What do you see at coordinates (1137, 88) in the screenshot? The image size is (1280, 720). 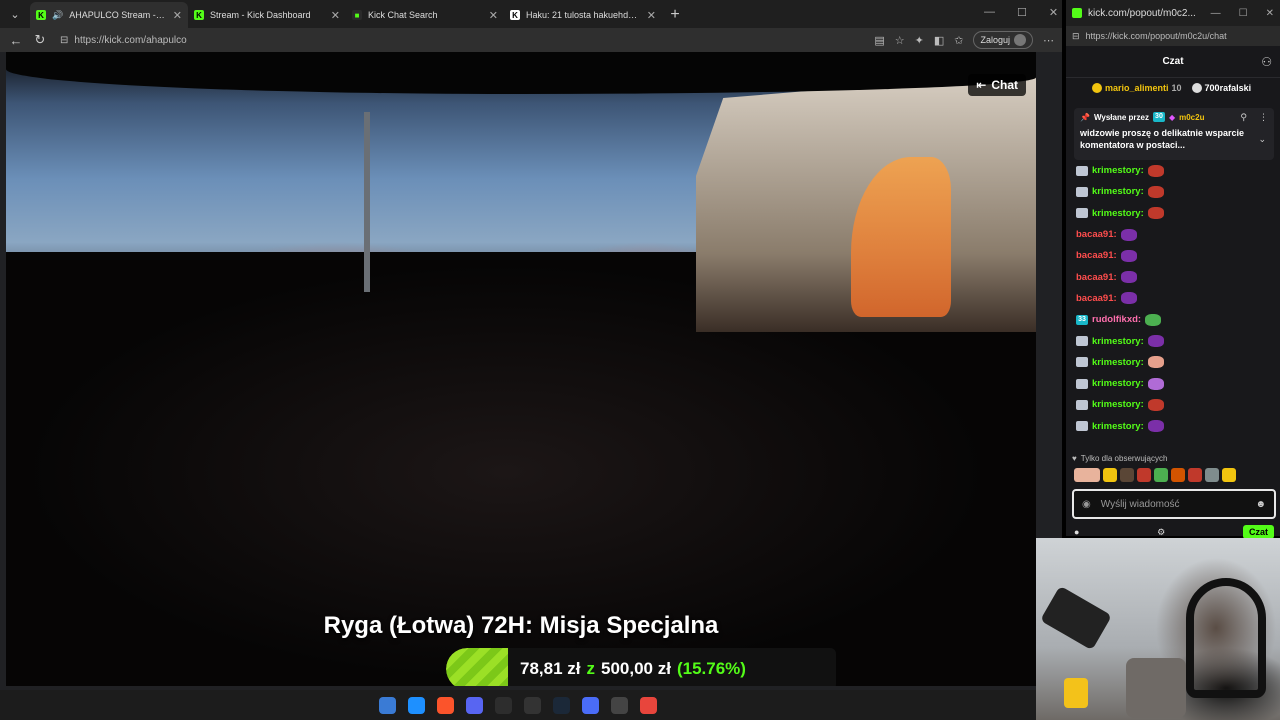 I see `gifter-1: mario_alimenti 10` at bounding box center [1137, 88].